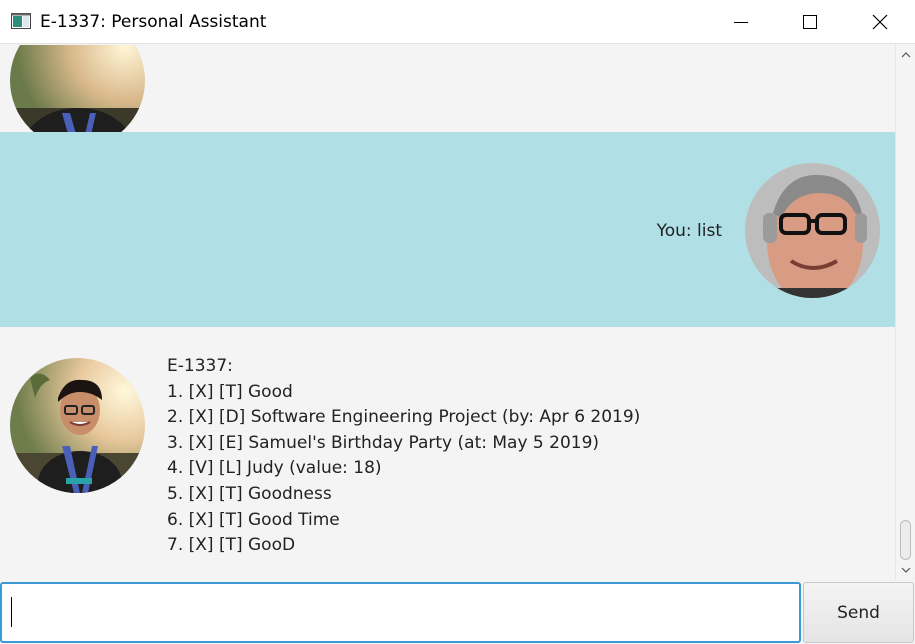  I want to click on app-window-icon, so click(21, 21).